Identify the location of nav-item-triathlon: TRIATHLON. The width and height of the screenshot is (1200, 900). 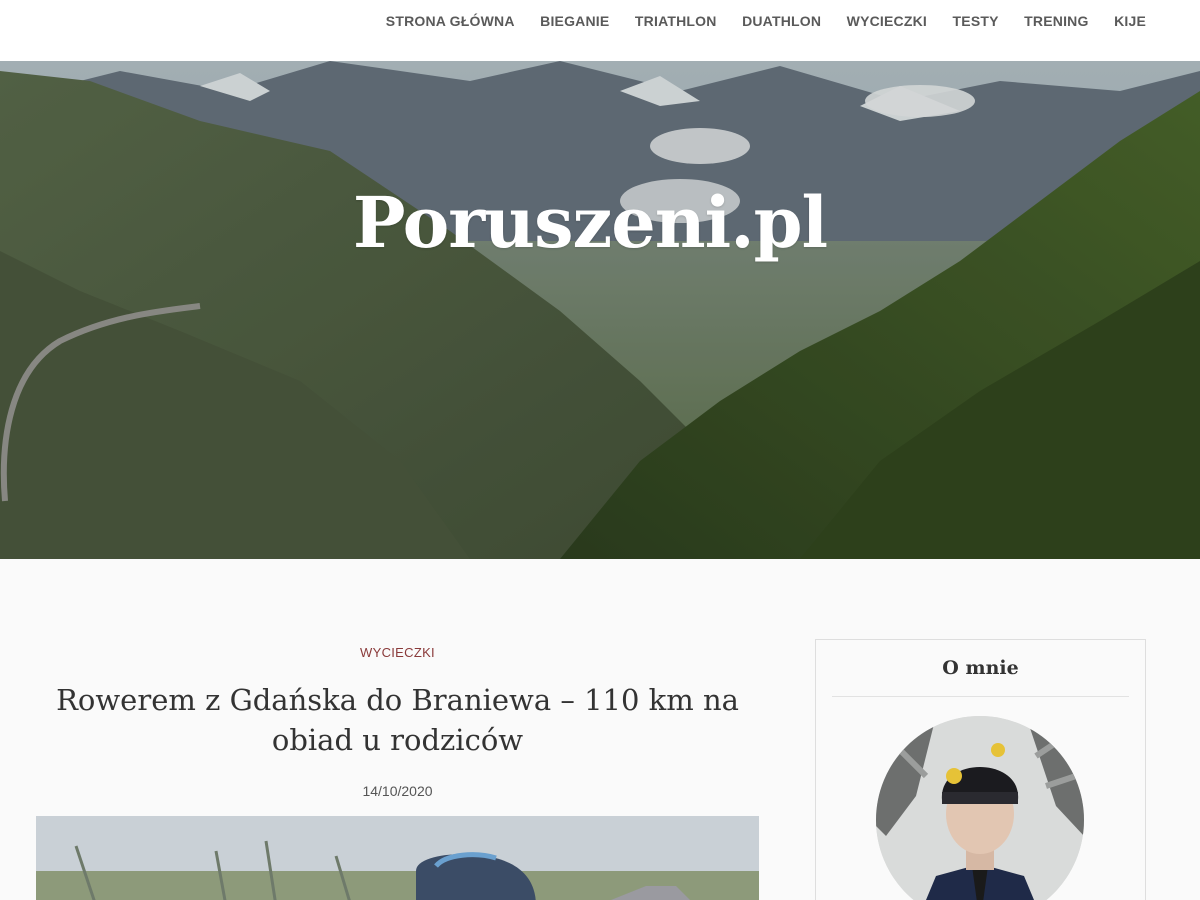
(676, 21).